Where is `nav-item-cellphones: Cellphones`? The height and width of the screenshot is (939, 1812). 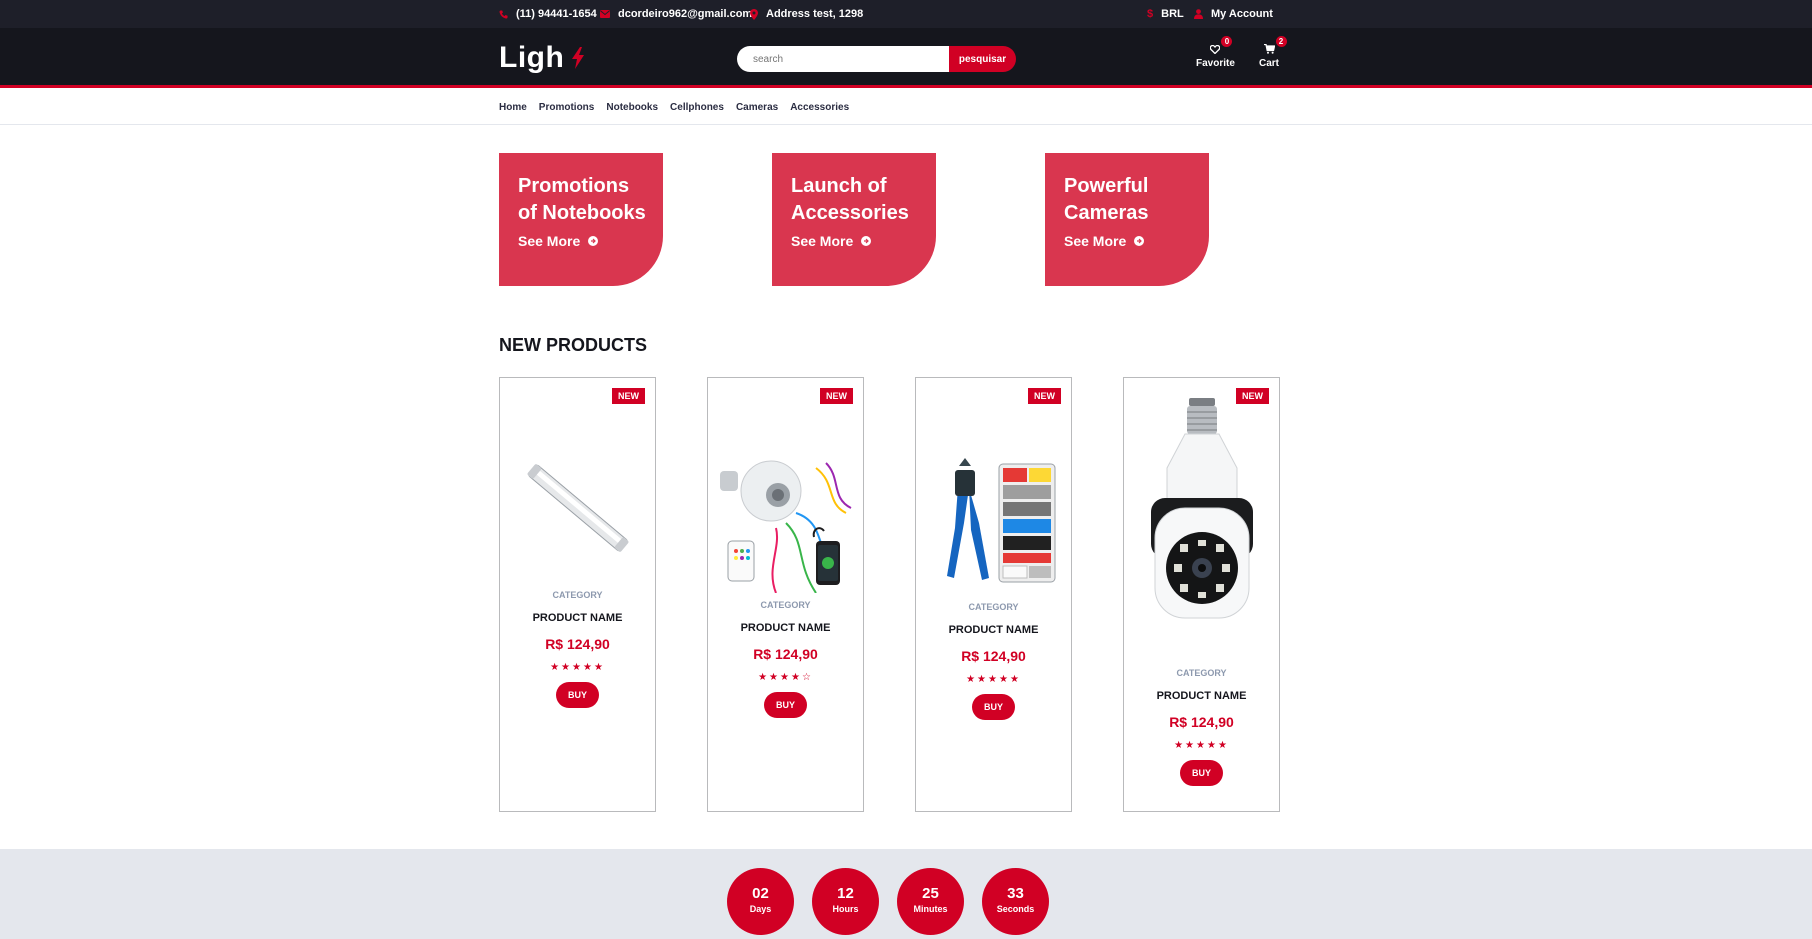 nav-item-cellphones: Cellphones is located at coordinates (697, 107).